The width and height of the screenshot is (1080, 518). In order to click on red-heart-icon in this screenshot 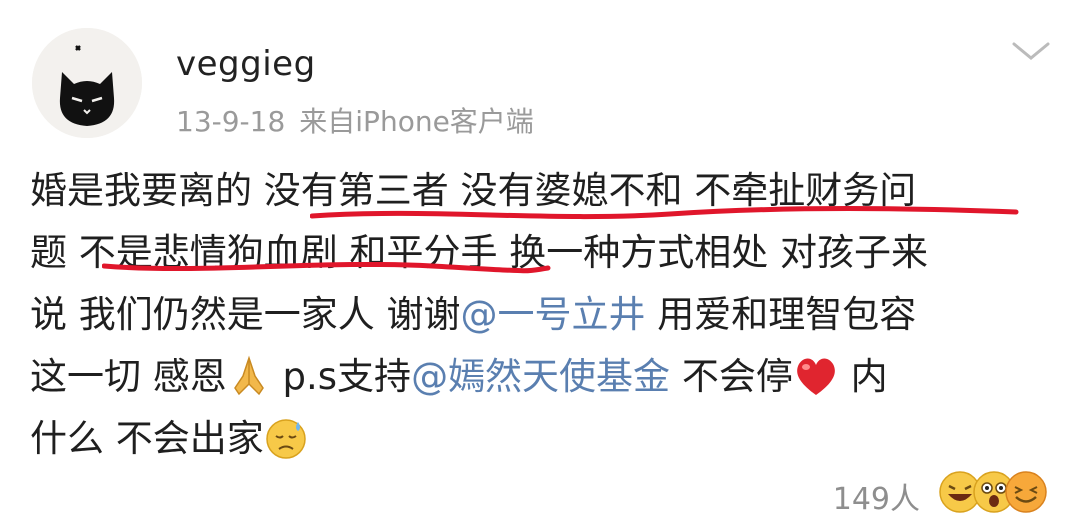, I will do `click(816, 376)`.